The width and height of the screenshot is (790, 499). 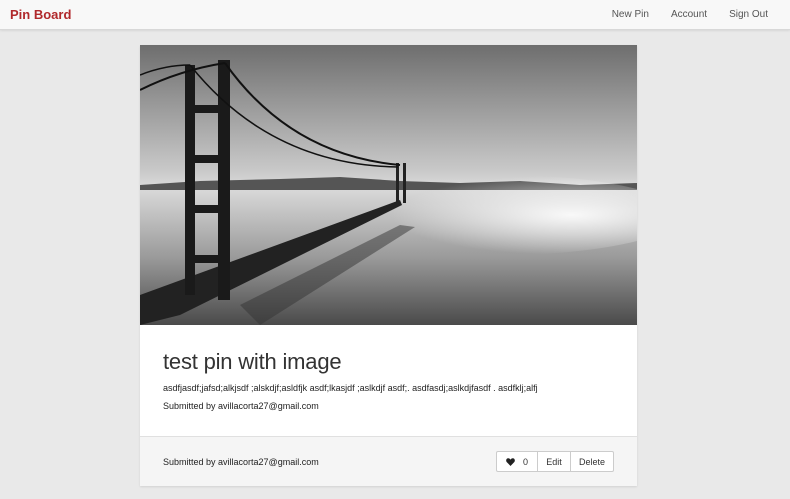 I want to click on heart-icon, so click(x=510, y=461).